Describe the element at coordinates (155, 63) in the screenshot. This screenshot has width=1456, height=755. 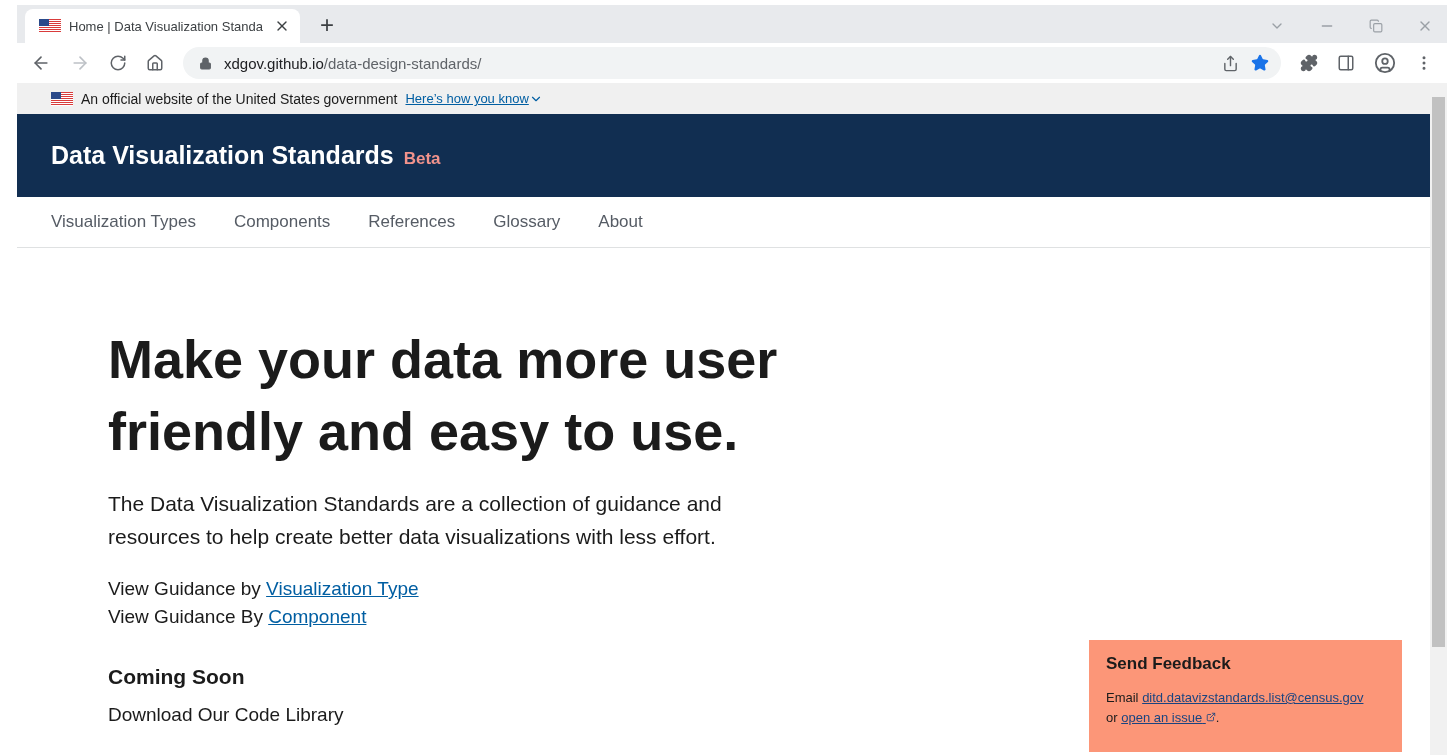
I see `home-icon` at that location.